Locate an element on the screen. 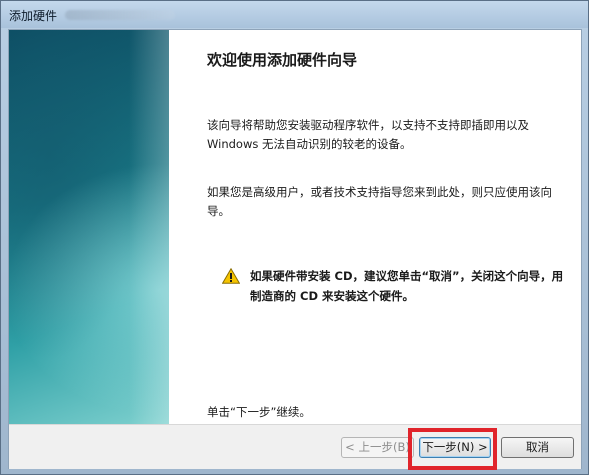 This screenshot has width=589, height=475. next-button-highlight-box is located at coordinates (452, 449).